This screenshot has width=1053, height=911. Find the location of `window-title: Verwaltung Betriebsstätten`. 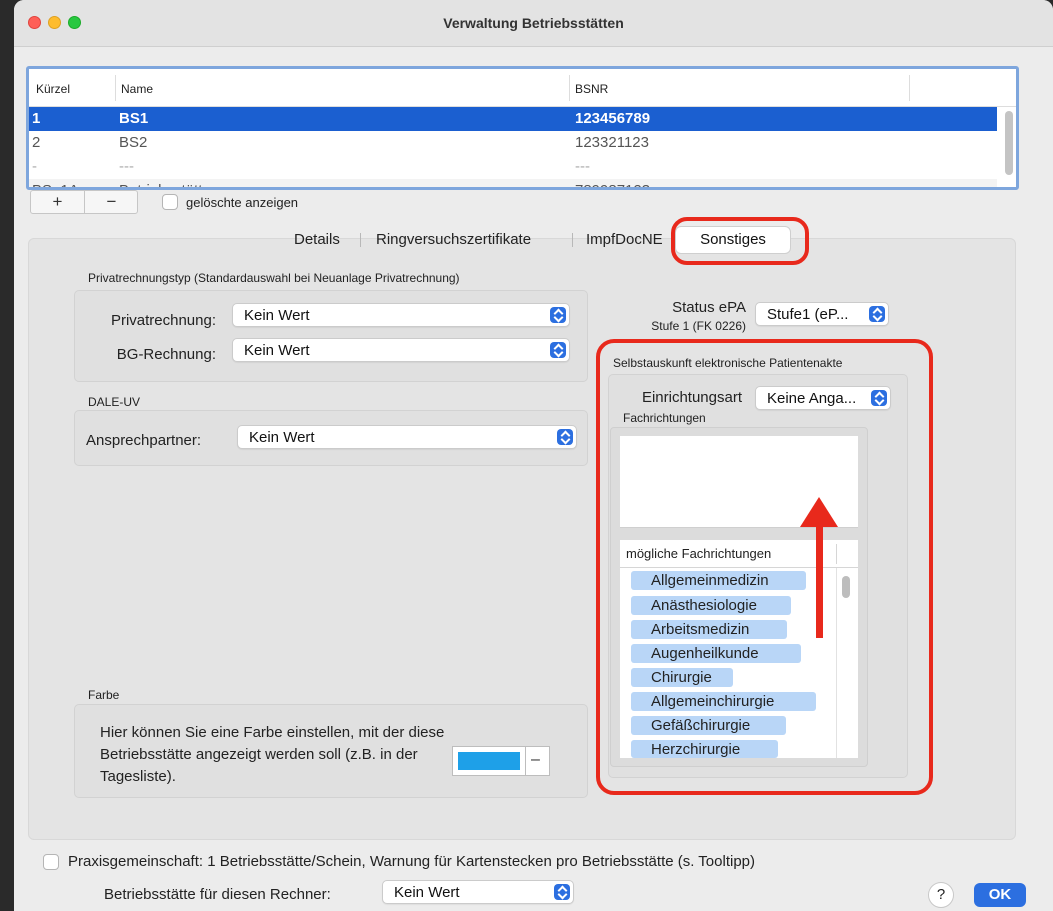

window-title: Verwaltung Betriebsstätten is located at coordinates (533, 23).